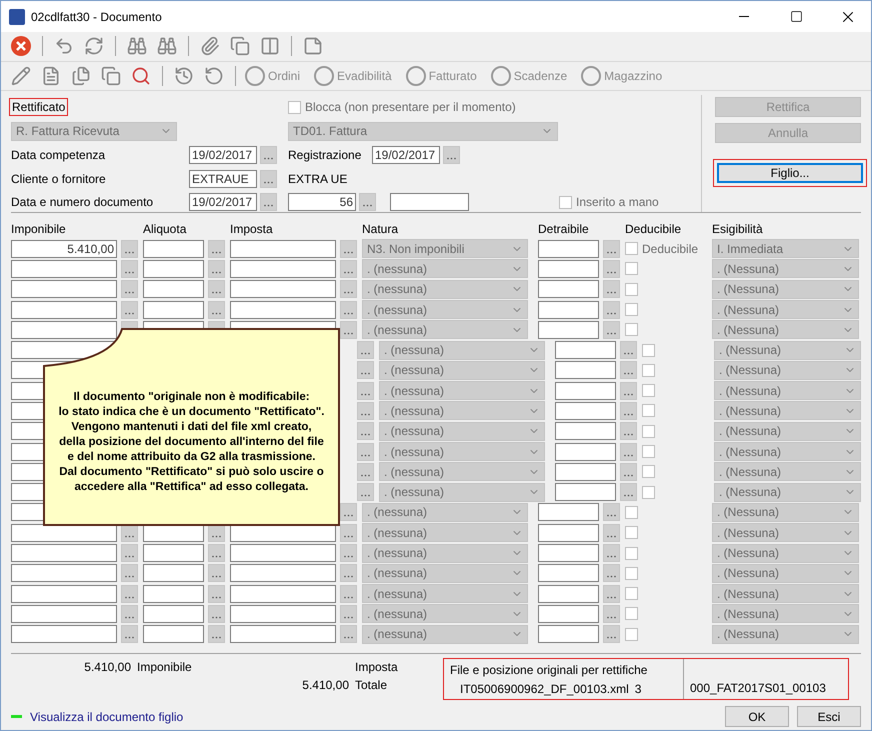  Describe the element at coordinates (829, 717) in the screenshot. I see `dialog-button: Esci` at that location.